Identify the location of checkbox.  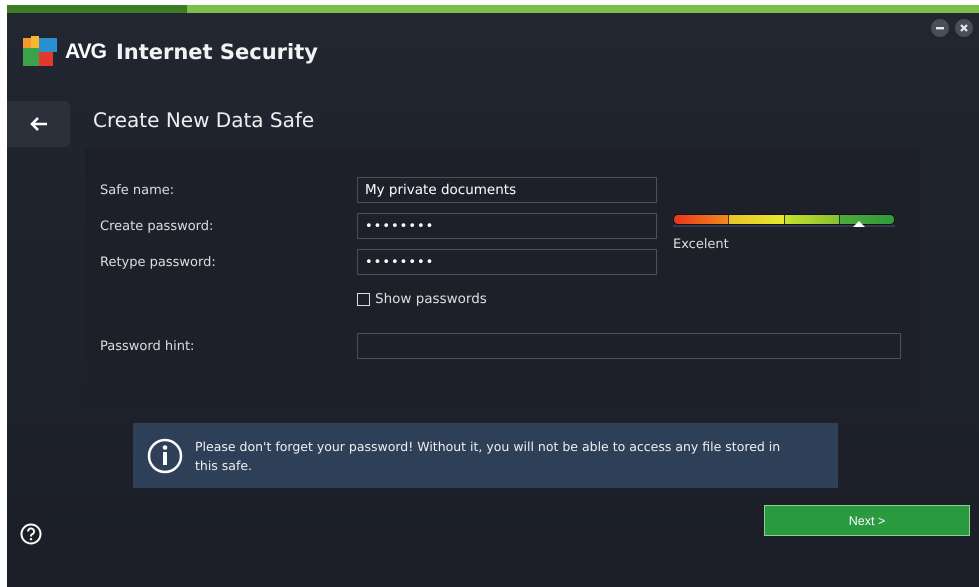
(363, 299).